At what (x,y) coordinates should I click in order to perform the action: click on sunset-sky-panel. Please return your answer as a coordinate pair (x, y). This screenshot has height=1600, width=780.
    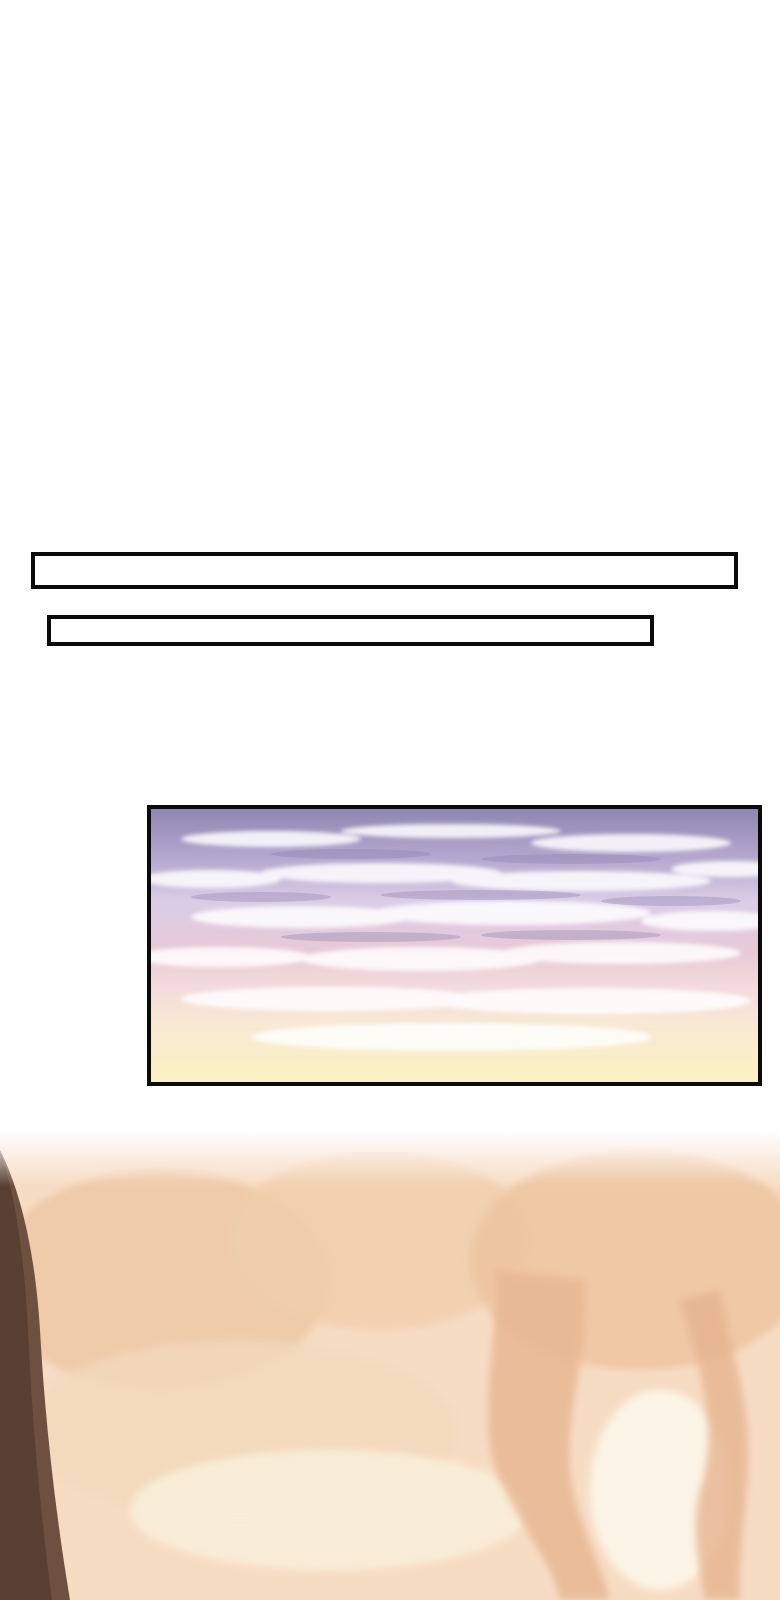
    Looking at the image, I should click on (454, 945).